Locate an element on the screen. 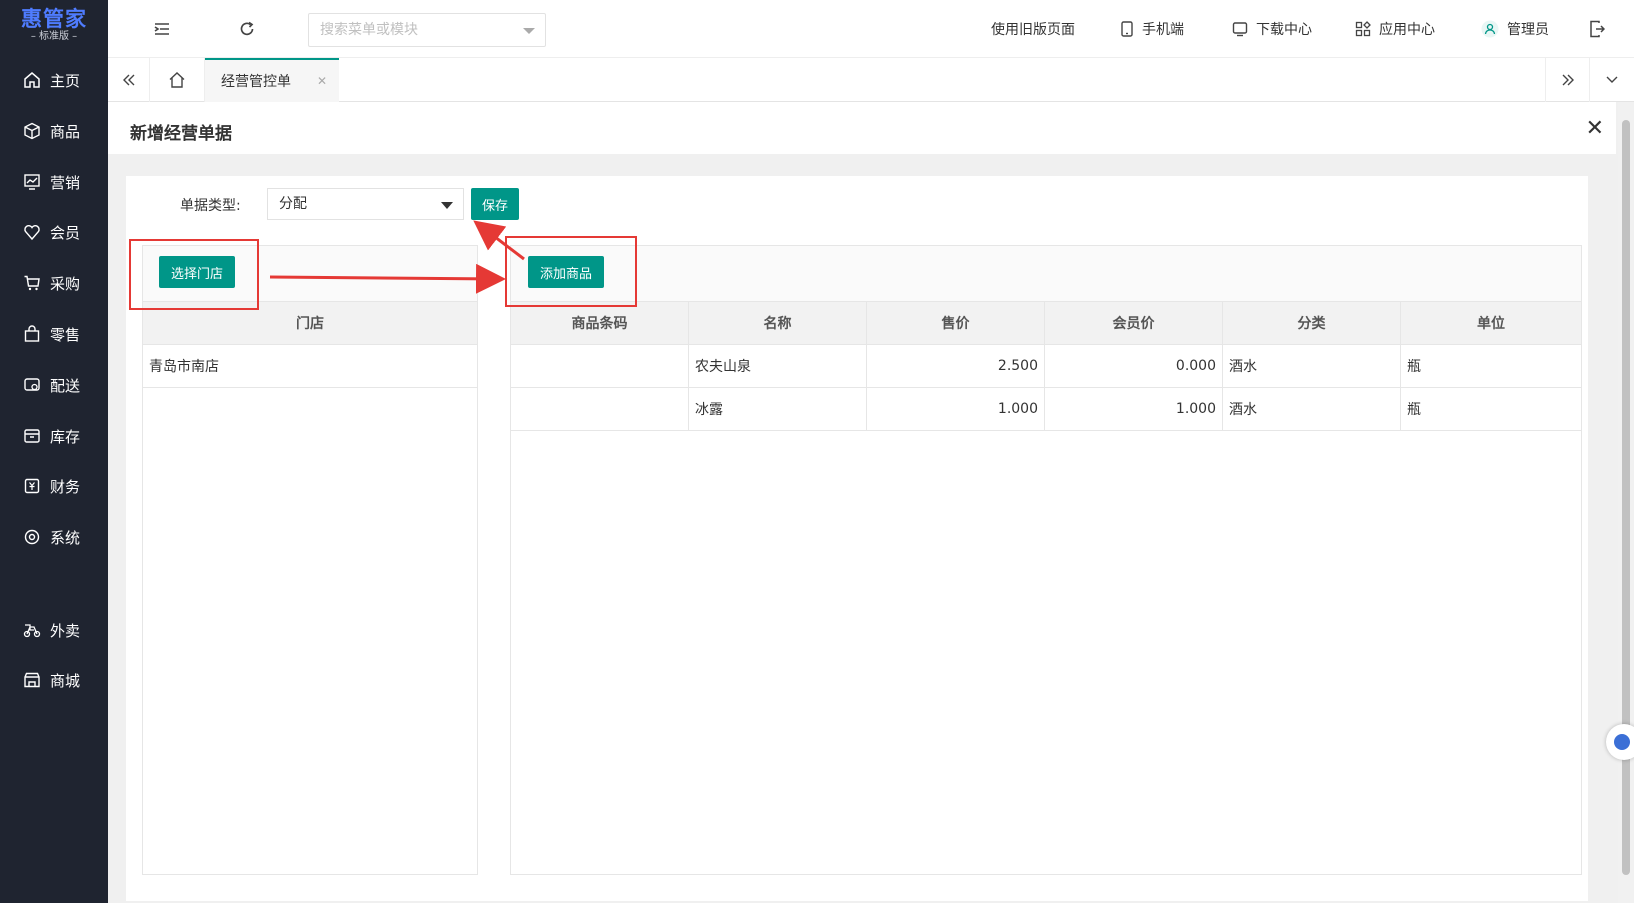  sidebar-item-label: 系统 is located at coordinates (65, 537).